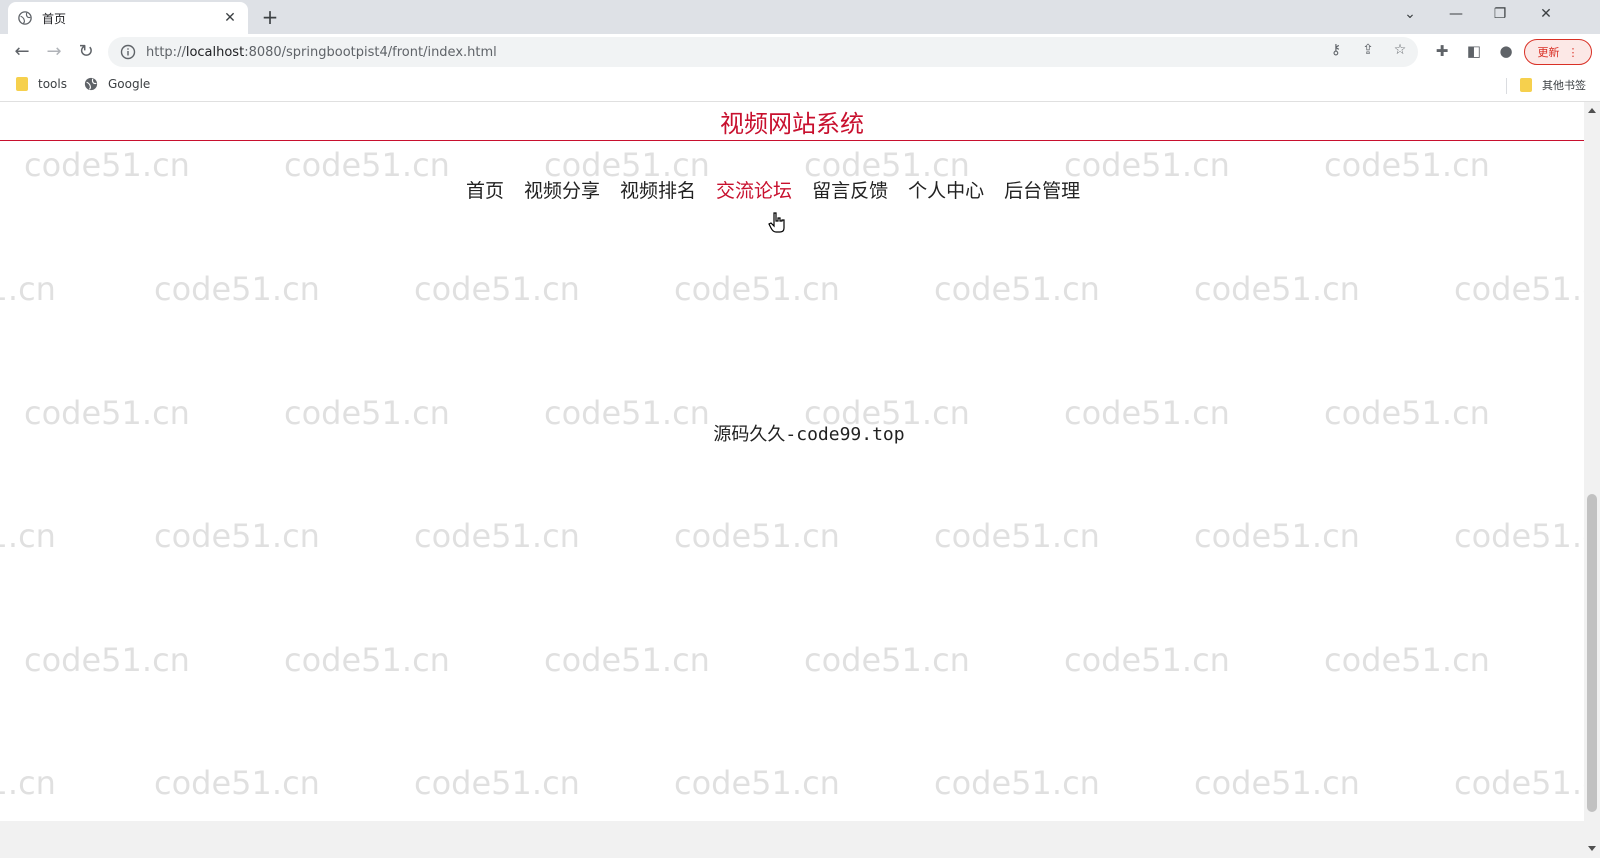 The image size is (1600, 858). What do you see at coordinates (1548, 52) in the screenshot?
I see `update-label: 更新` at bounding box center [1548, 52].